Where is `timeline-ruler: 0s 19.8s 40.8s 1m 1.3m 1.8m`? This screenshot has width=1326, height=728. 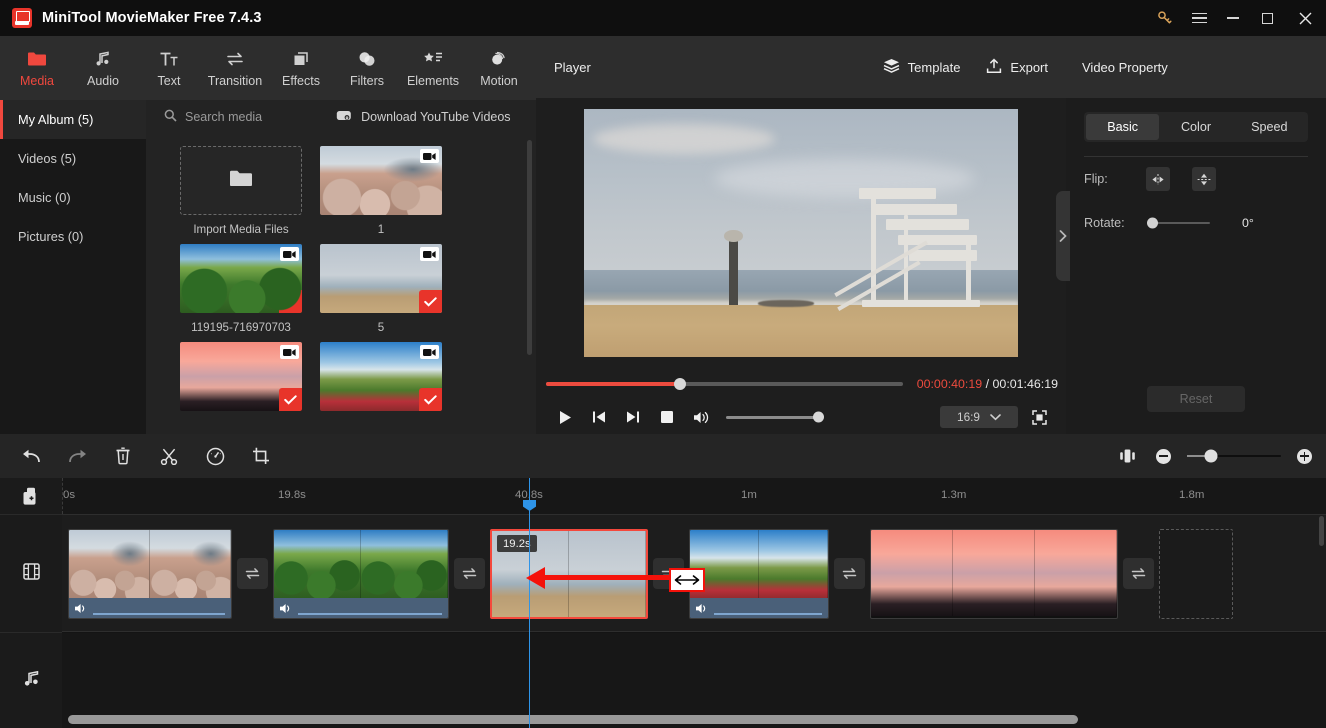
timeline-ruler: 0s 19.8s 40.8s 1m 1.3m 1.8m is located at coordinates (694, 496).